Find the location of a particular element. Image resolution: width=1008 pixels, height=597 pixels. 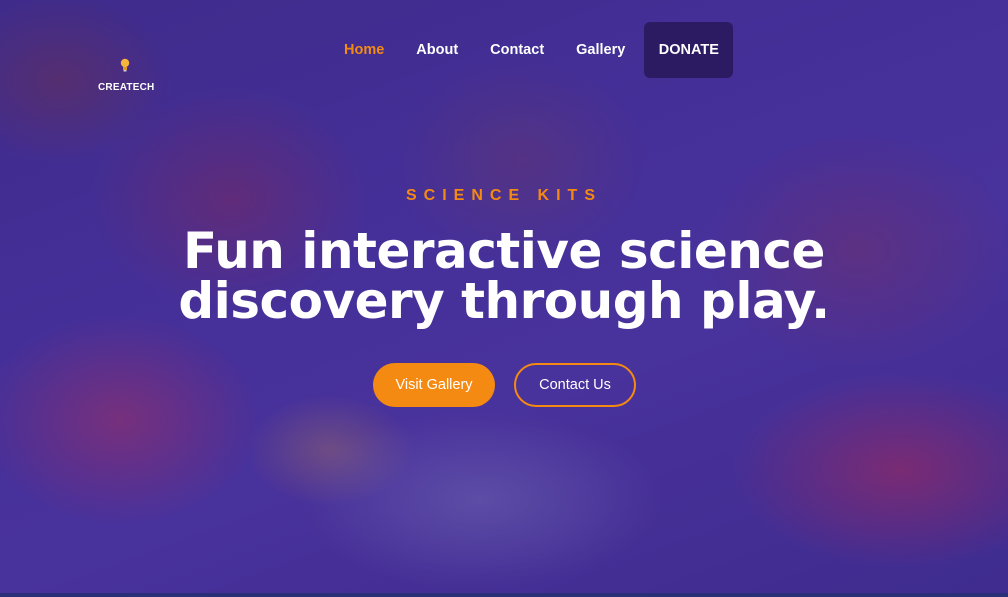

hero-eyebrow: SCIENCE KITS is located at coordinates (503, 195).